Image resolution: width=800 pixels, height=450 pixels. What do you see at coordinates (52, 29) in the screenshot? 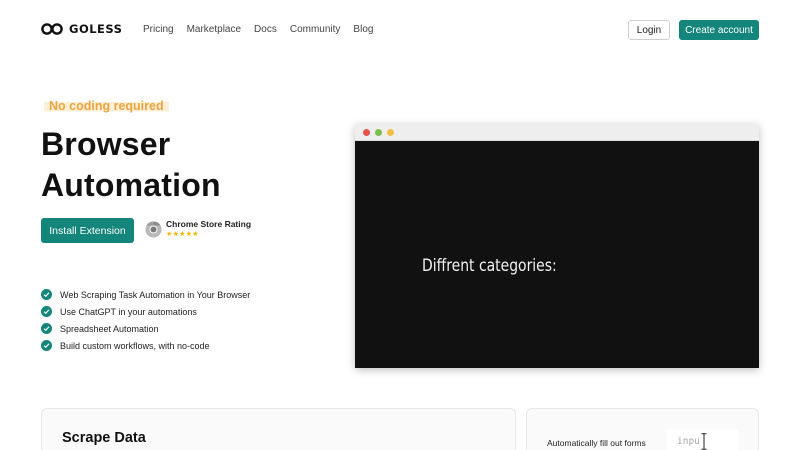
I see `infinity-logo-icon` at bounding box center [52, 29].